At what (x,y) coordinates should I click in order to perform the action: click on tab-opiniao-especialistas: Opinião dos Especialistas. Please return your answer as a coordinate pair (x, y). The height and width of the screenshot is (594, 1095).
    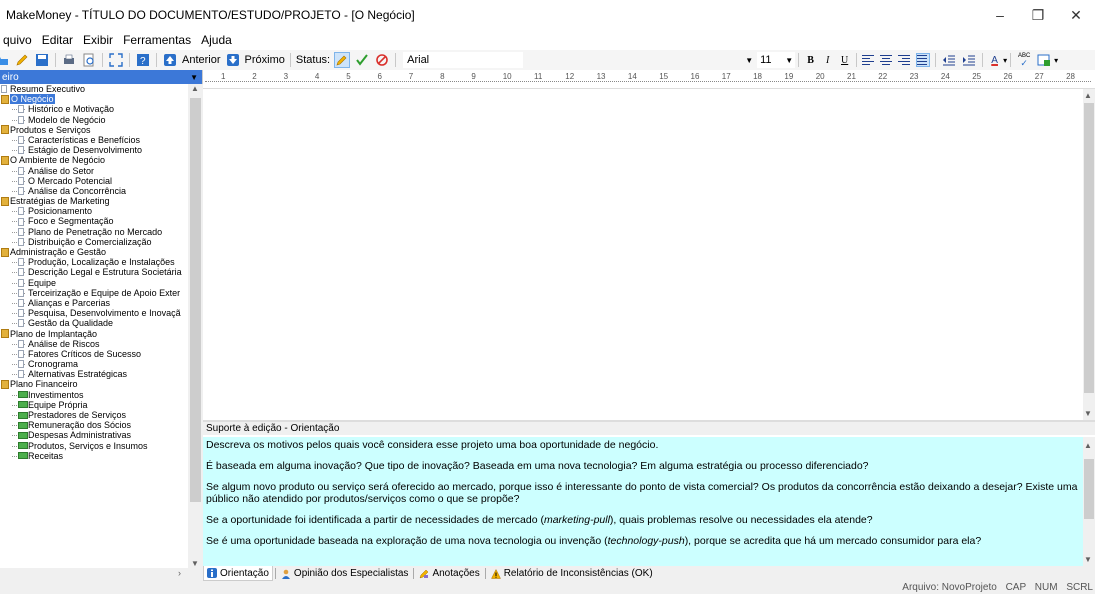
    Looking at the image, I should click on (345, 573).